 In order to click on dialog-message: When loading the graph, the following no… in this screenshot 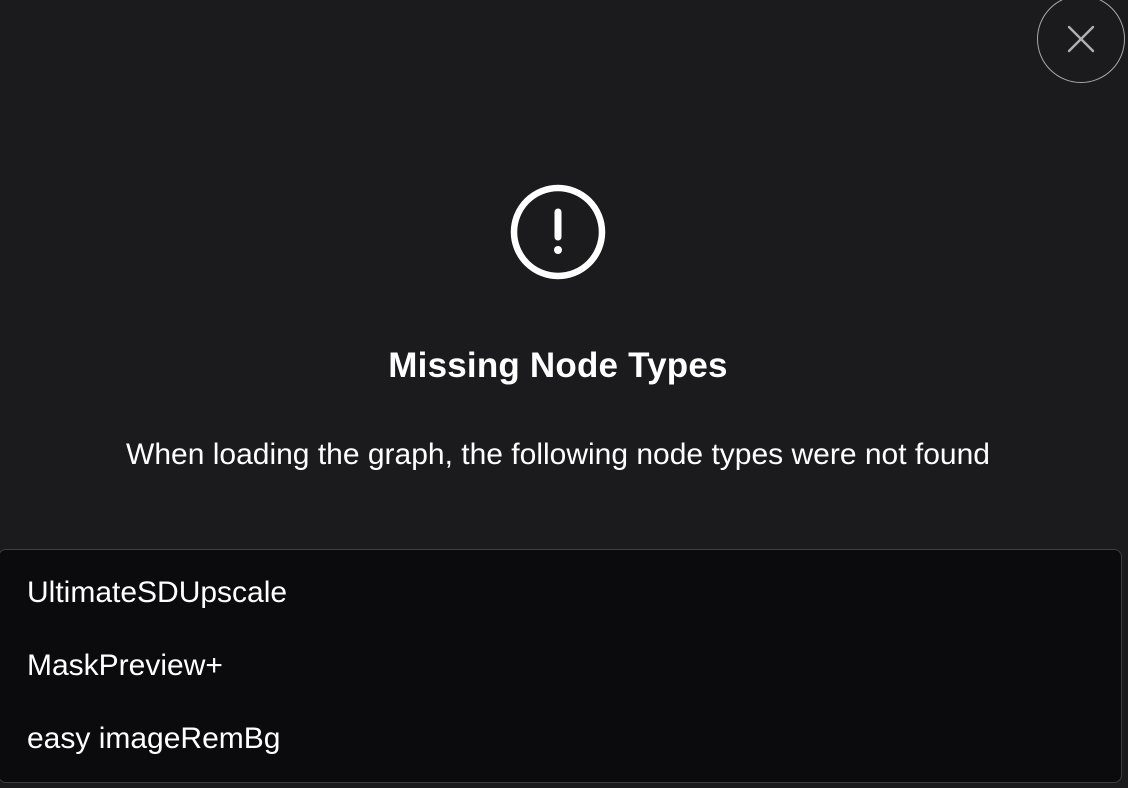, I will do `click(558, 454)`.